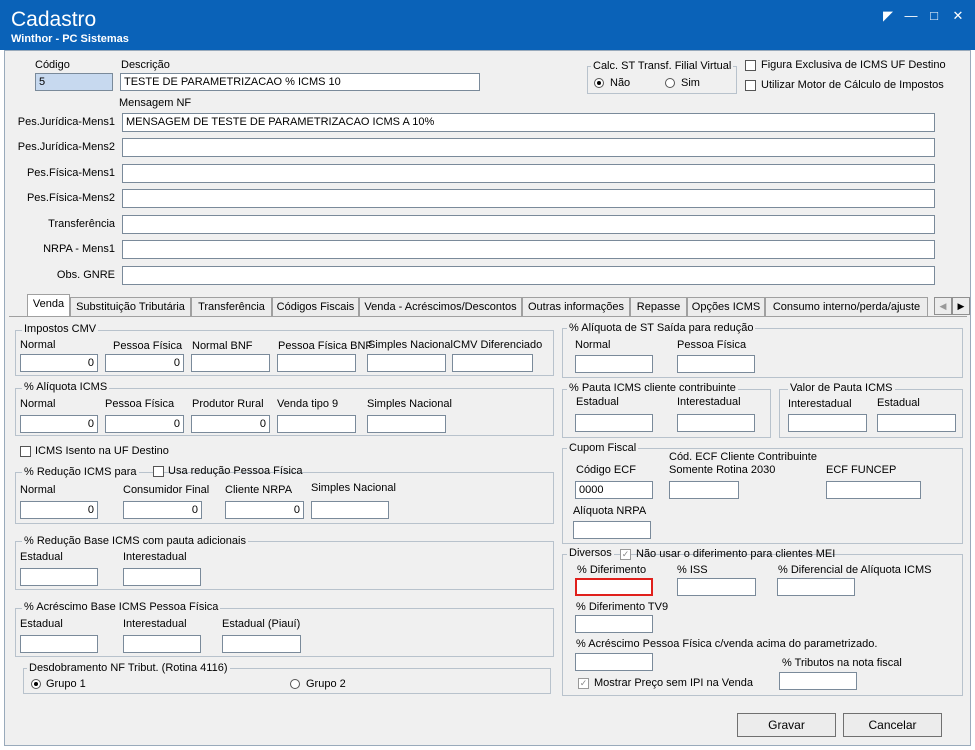  Describe the element at coordinates (59, 577) in the screenshot. I see `red-base-estadual-input` at that location.